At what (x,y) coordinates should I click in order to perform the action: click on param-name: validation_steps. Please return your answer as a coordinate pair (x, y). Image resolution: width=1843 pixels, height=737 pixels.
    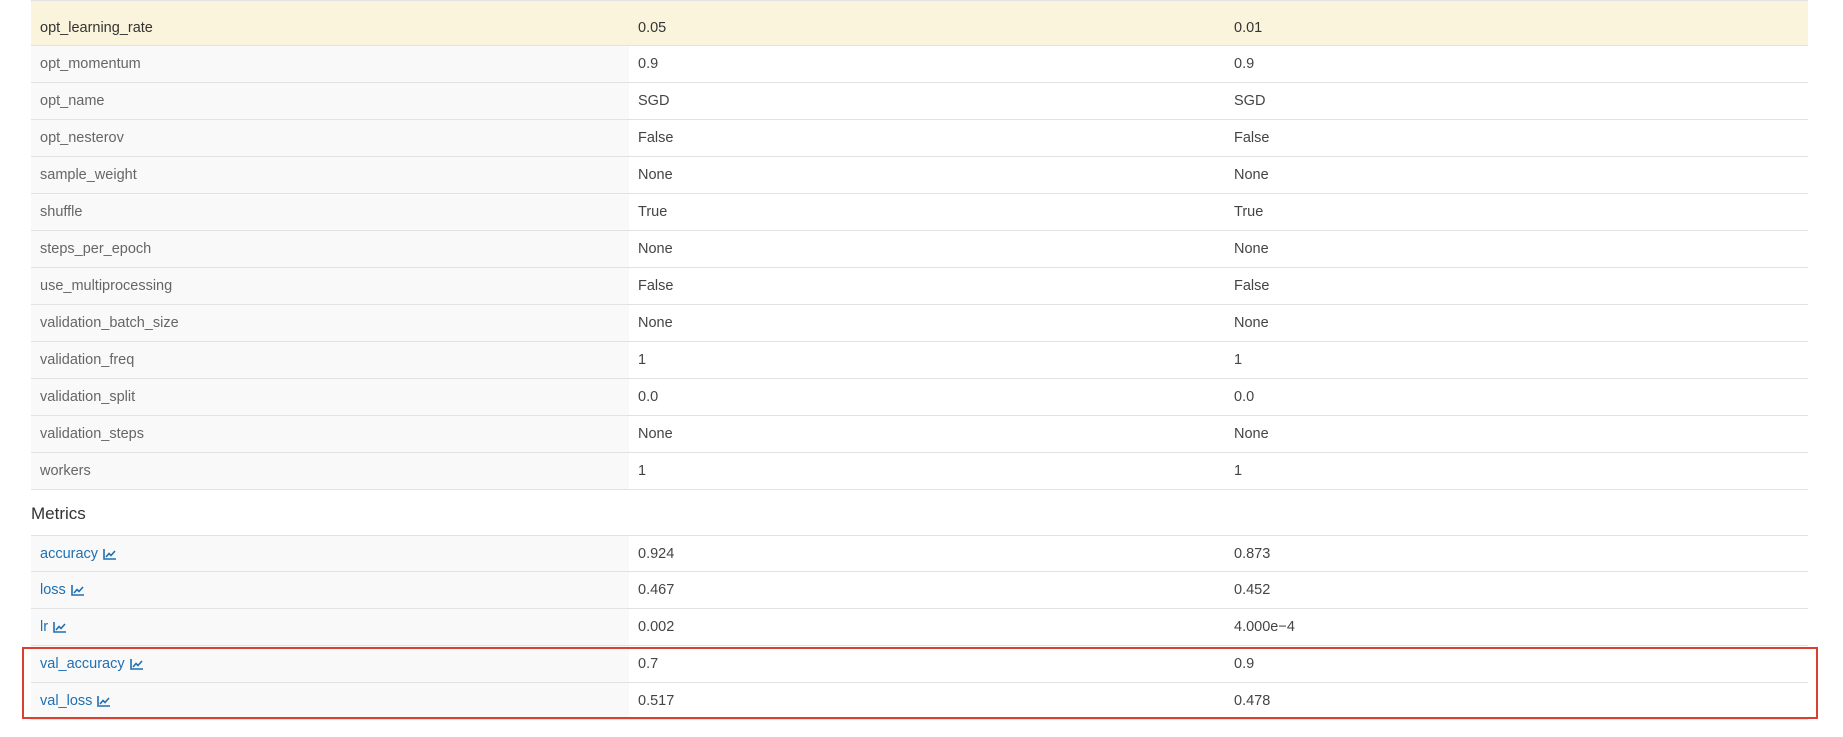
    Looking at the image, I should click on (330, 434).